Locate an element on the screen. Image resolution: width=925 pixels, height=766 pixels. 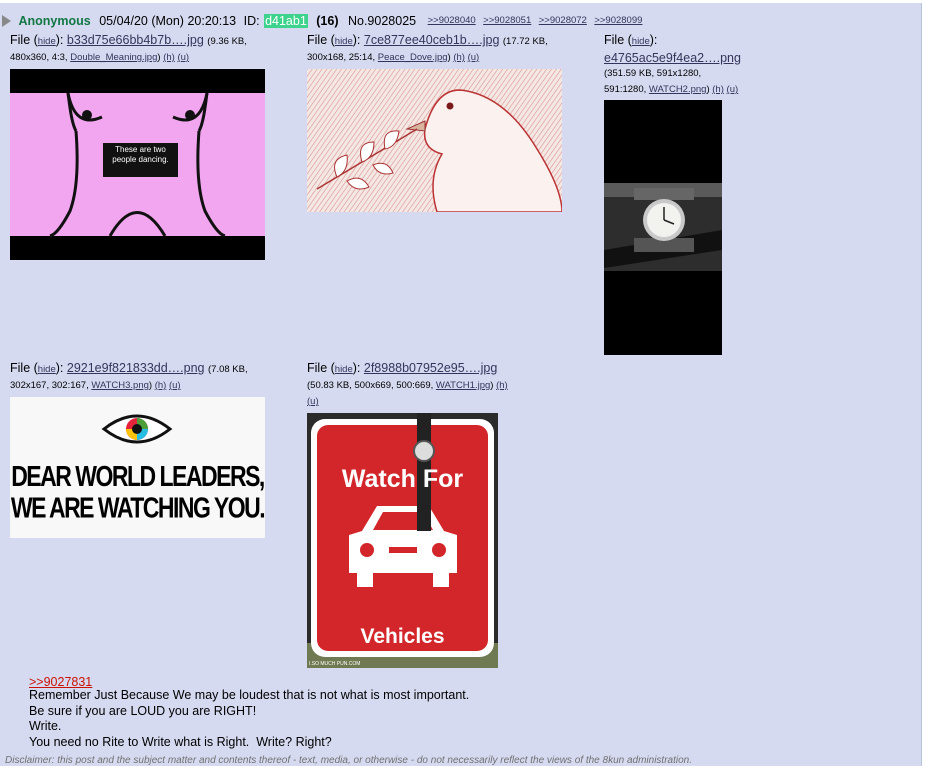
original-filename-link: Double_Meaning.jpg is located at coordinates (113, 57).